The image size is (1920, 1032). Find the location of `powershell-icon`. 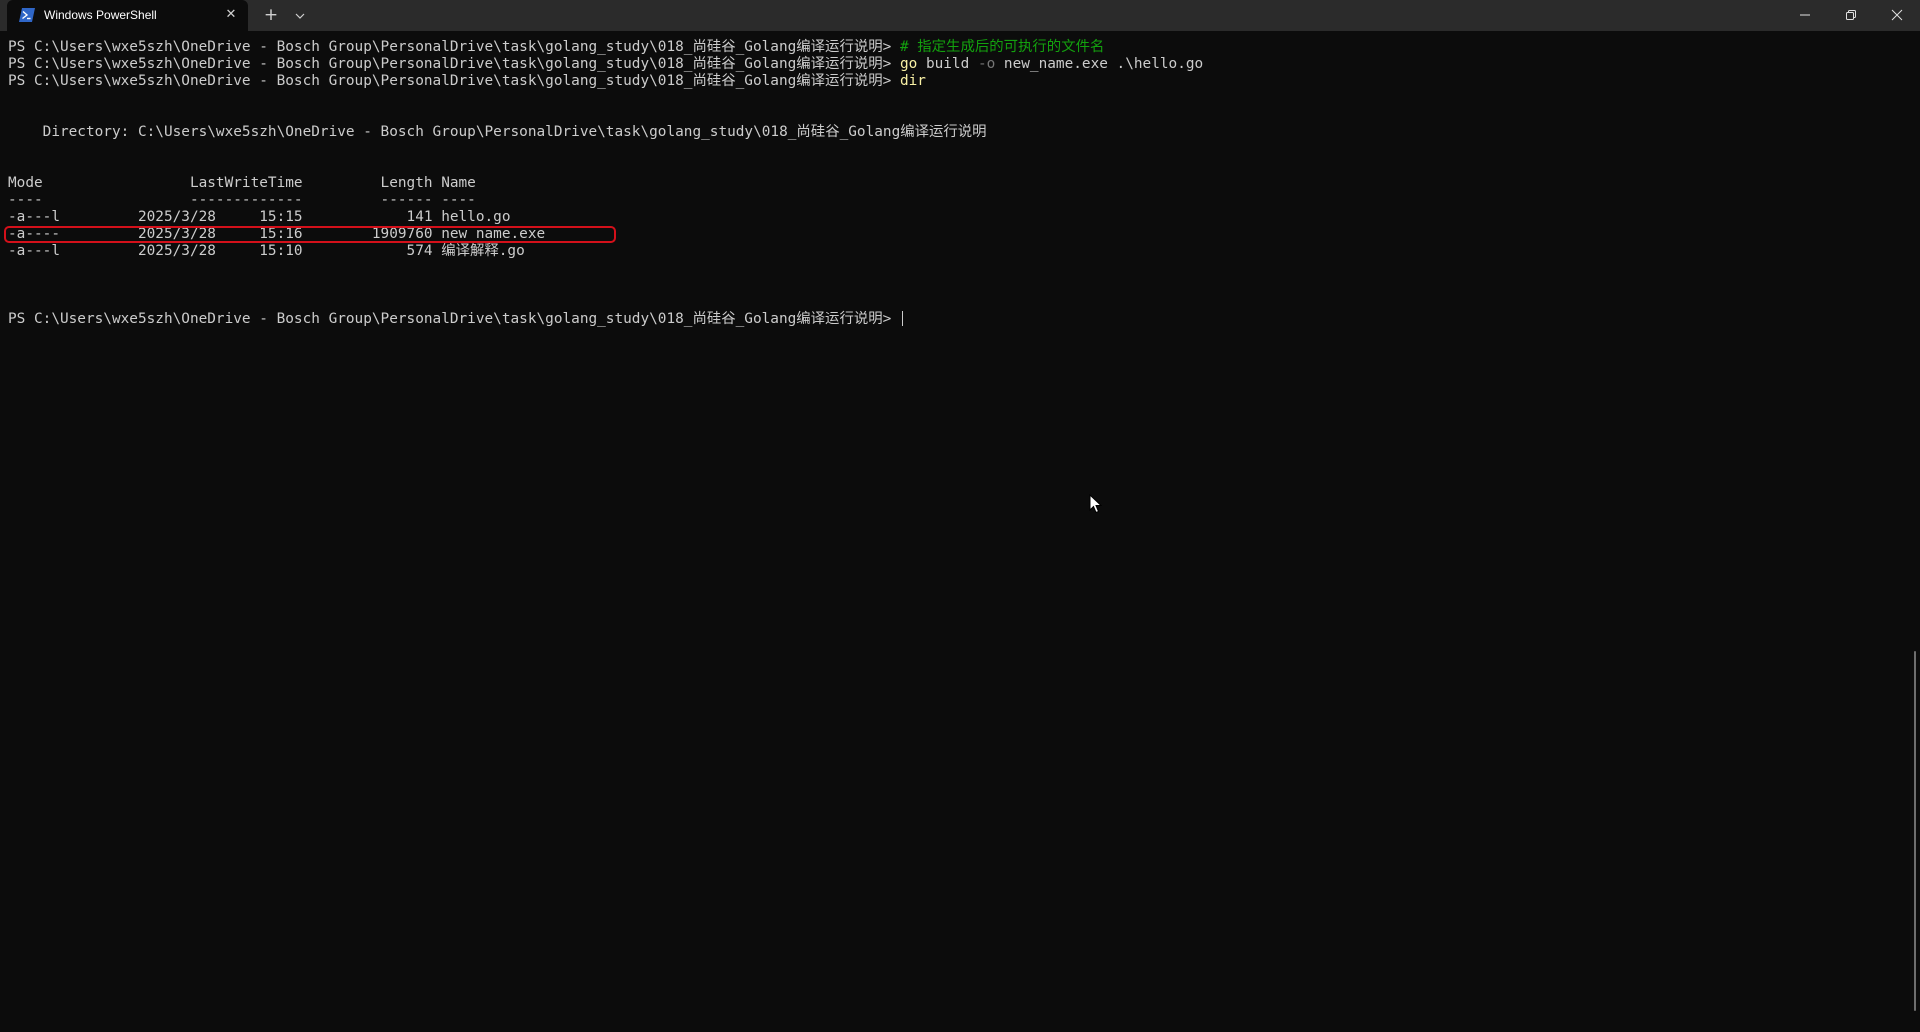

powershell-icon is located at coordinates (27, 15).